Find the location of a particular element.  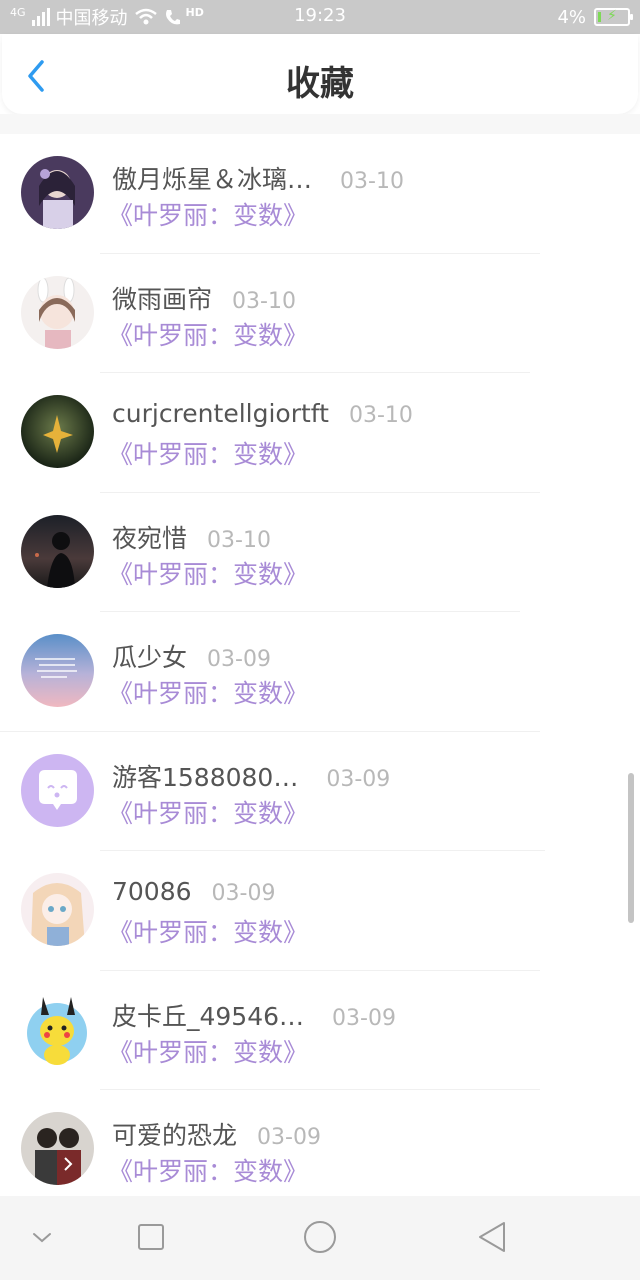

header-bar: 收藏 is located at coordinates (320, 74).